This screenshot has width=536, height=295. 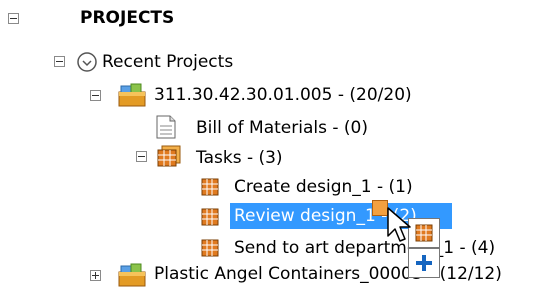 I want to click on task-1-label: Create design_1 - (1), so click(x=323, y=187).